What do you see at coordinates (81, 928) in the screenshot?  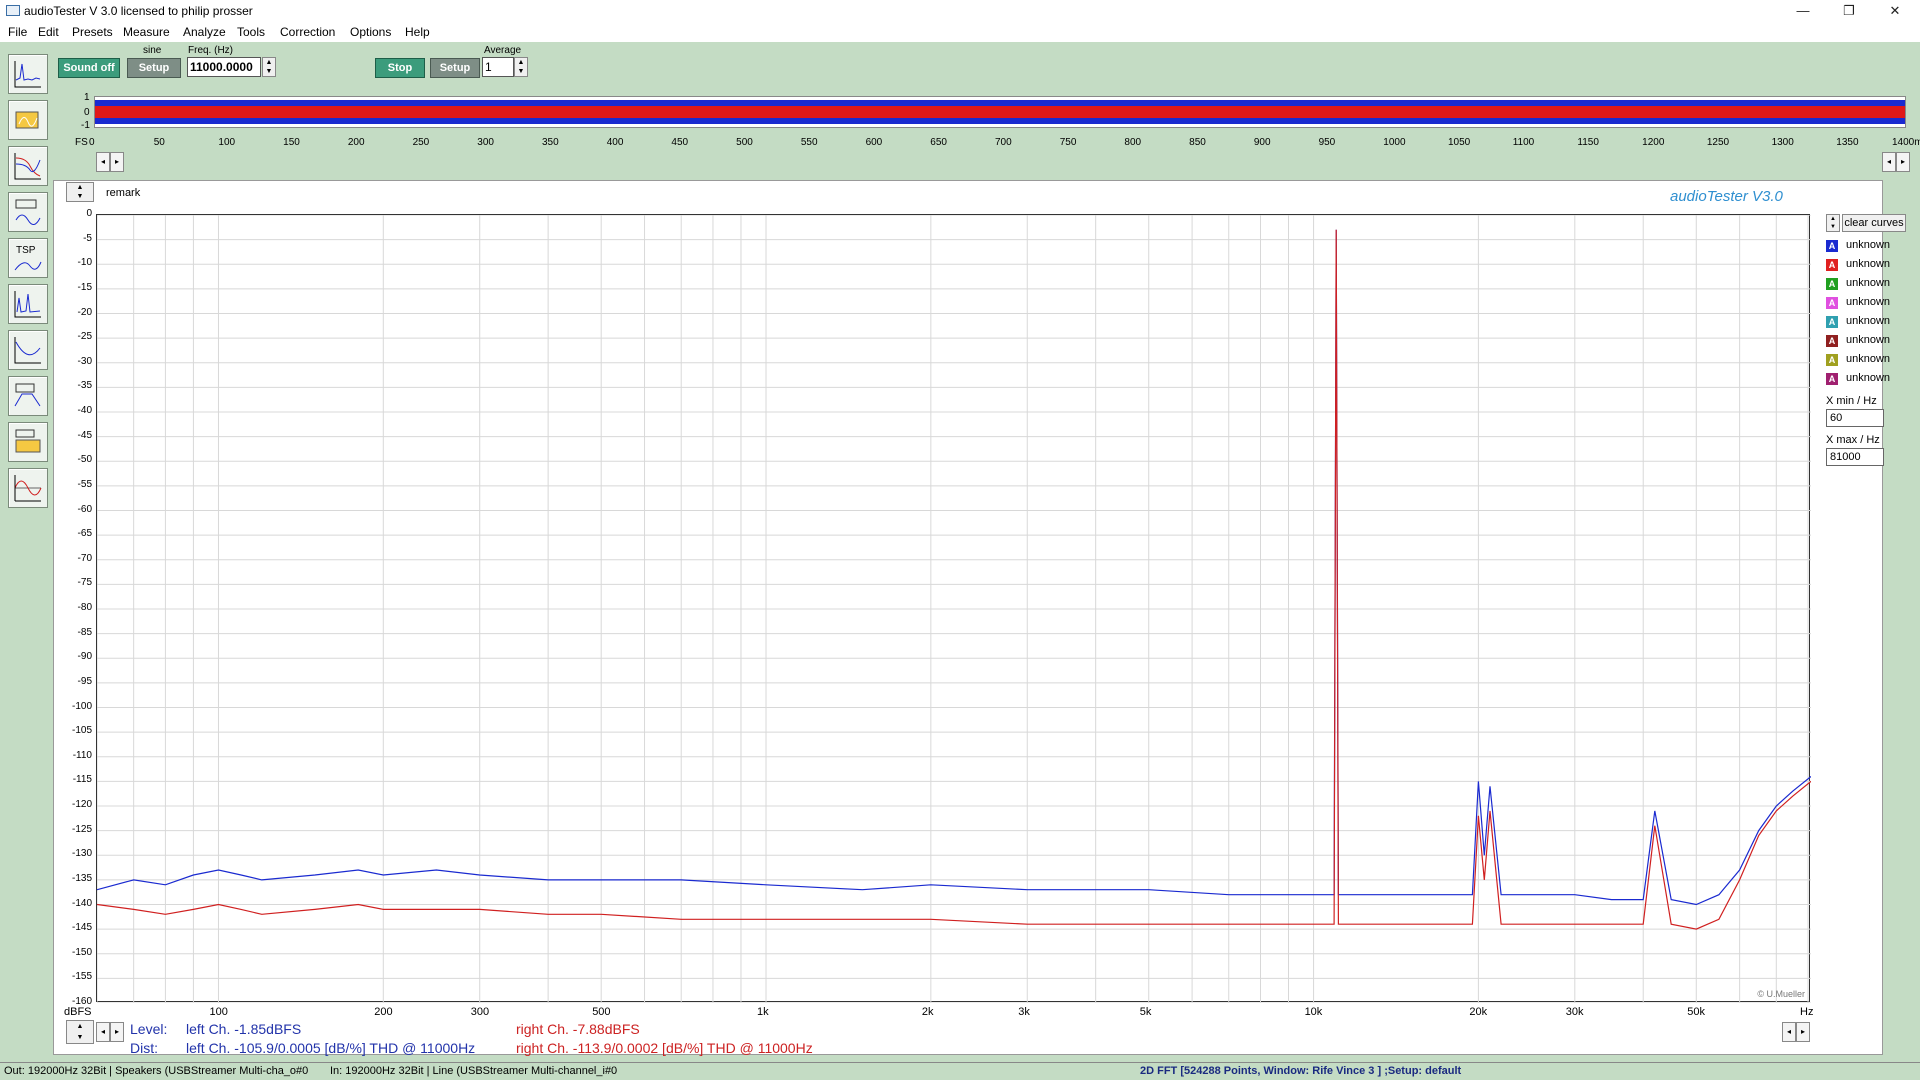 I see `y-tick-label: -145` at bounding box center [81, 928].